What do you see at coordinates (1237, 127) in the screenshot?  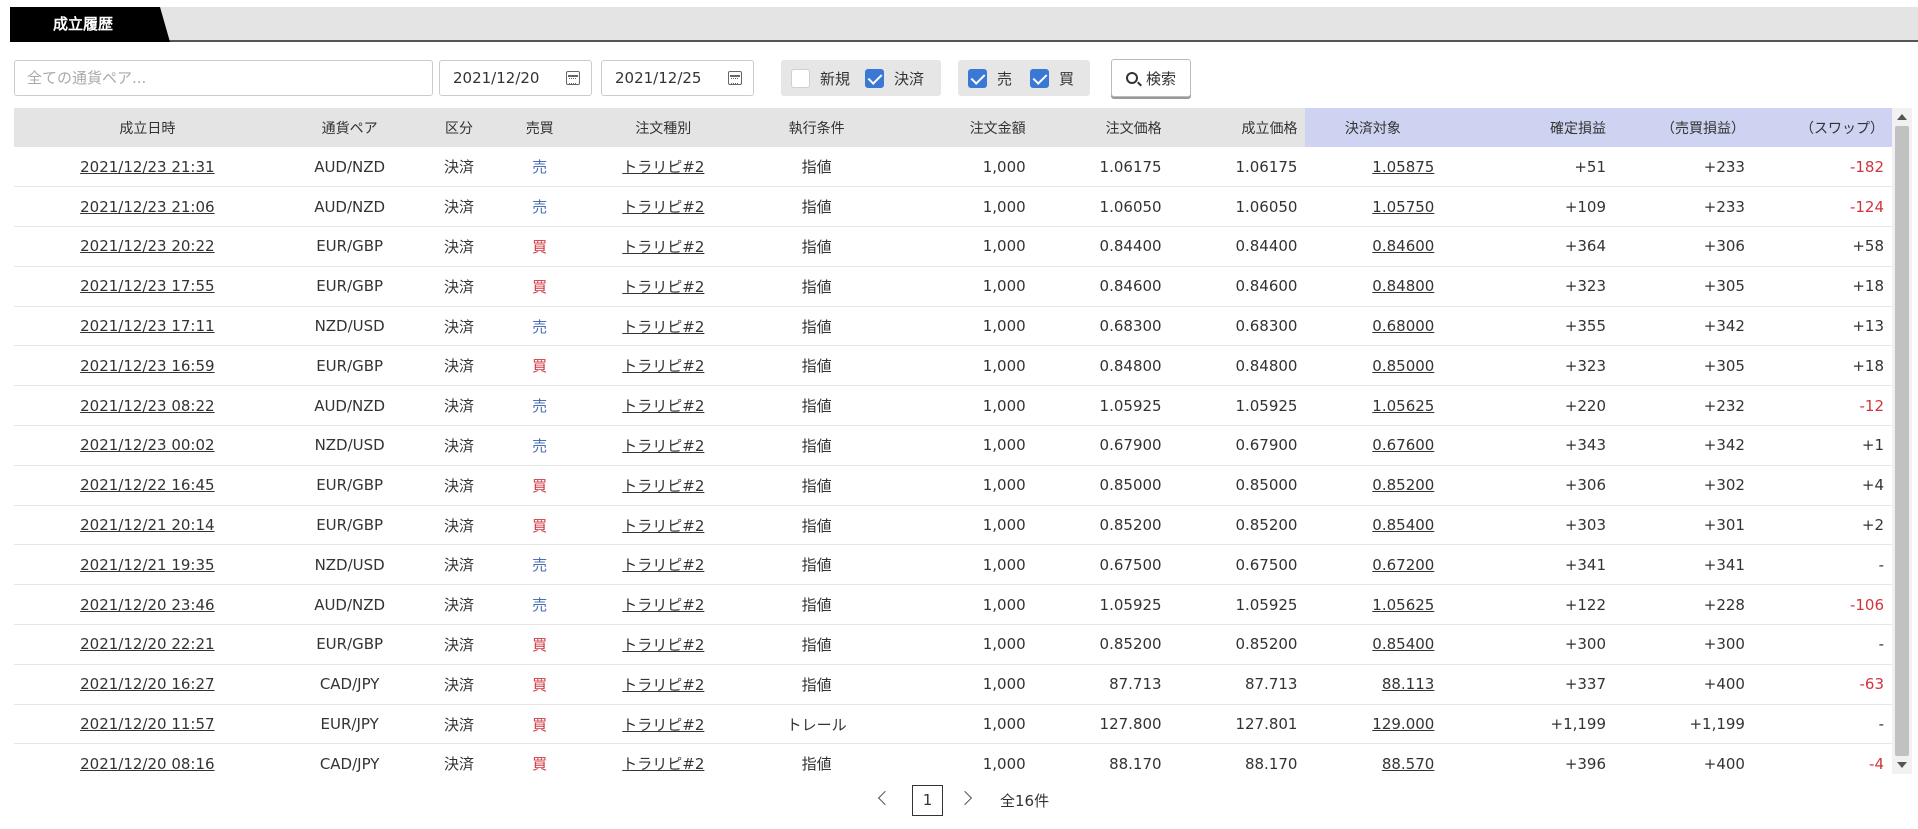 I see `col-header-exec-price: 成立価格` at bounding box center [1237, 127].